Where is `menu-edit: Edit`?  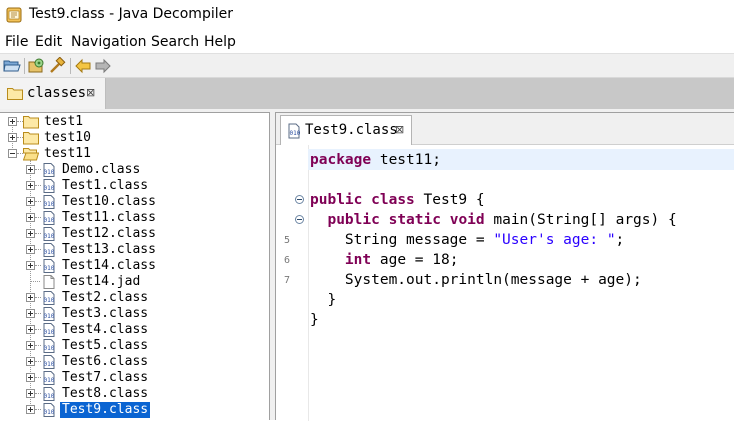
menu-edit: Edit is located at coordinates (48, 42).